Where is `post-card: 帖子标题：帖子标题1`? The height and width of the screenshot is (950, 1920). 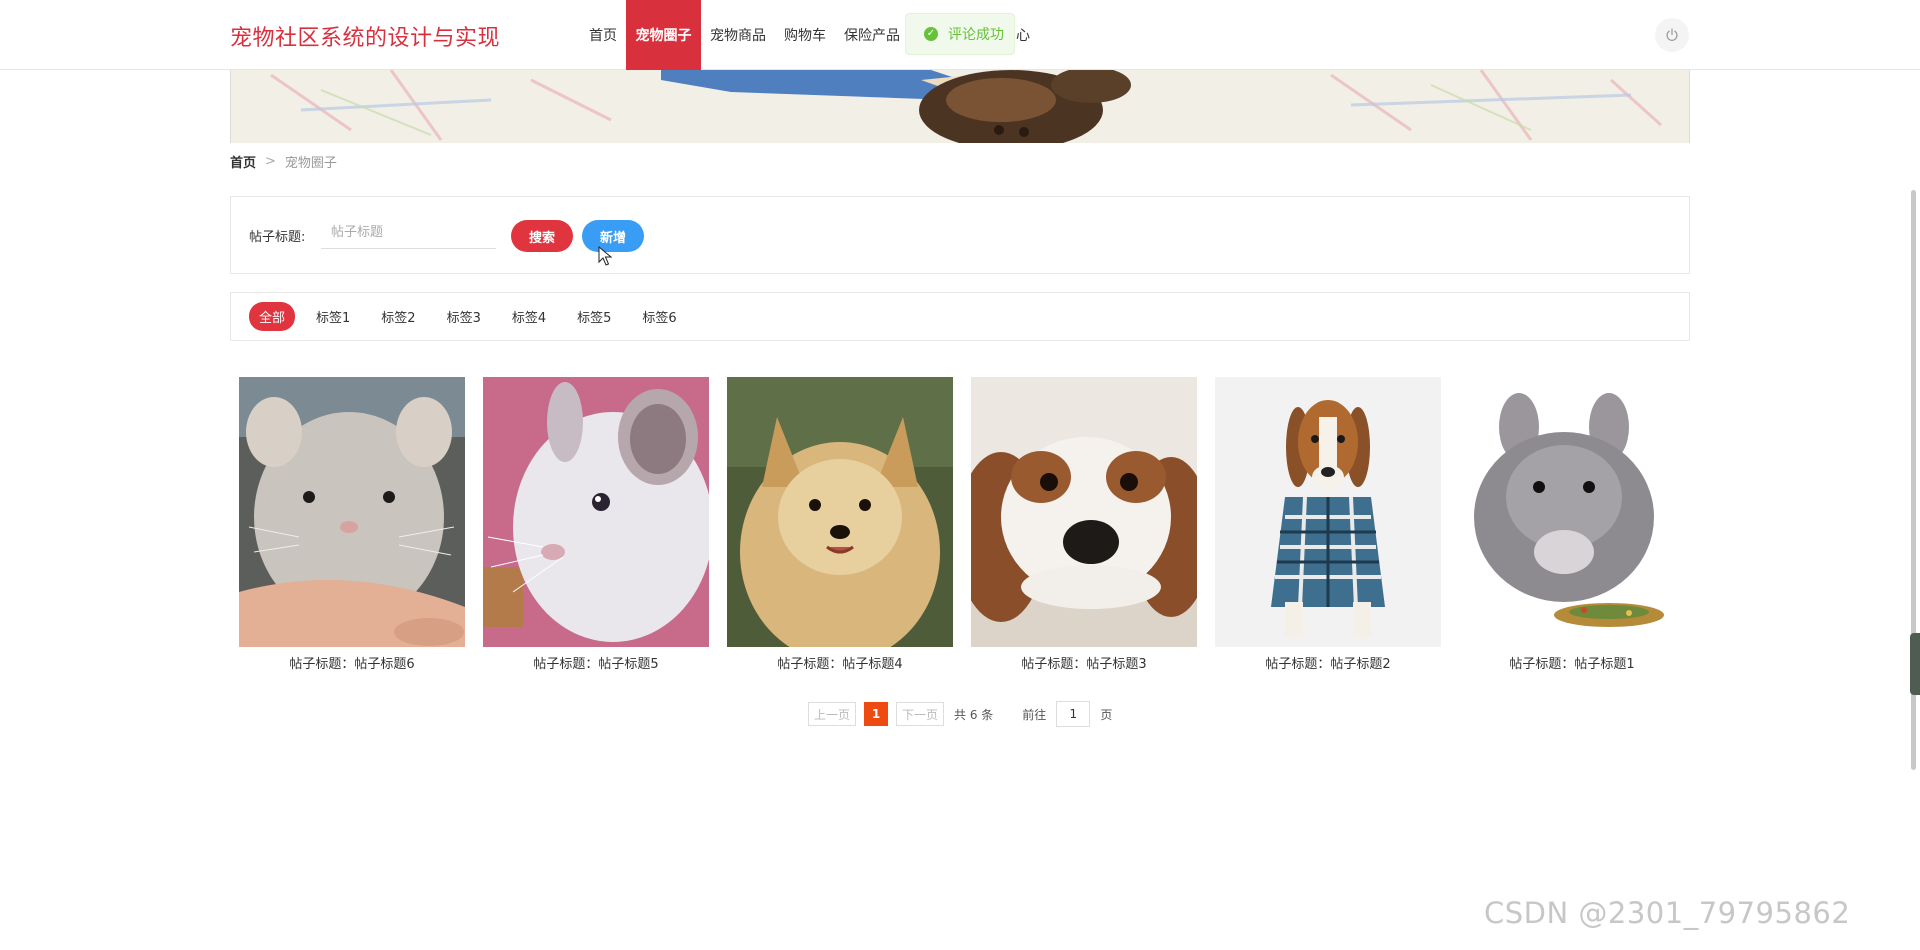 post-card: 帖子标题：帖子标题1 is located at coordinates (1572, 524).